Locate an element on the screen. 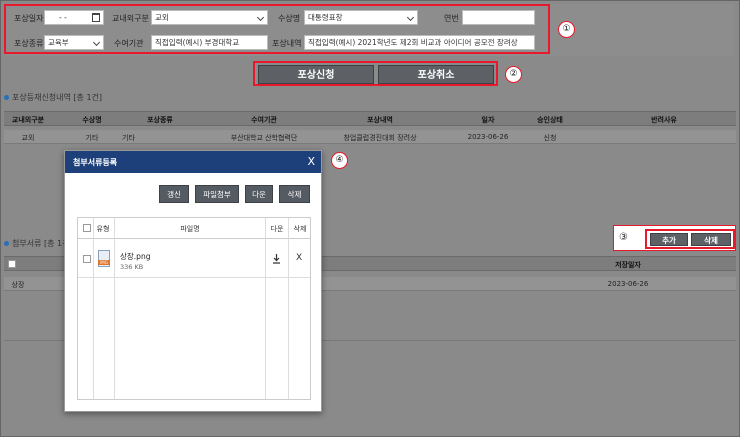  download-button: 다운 is located at coordinates (259, 194).